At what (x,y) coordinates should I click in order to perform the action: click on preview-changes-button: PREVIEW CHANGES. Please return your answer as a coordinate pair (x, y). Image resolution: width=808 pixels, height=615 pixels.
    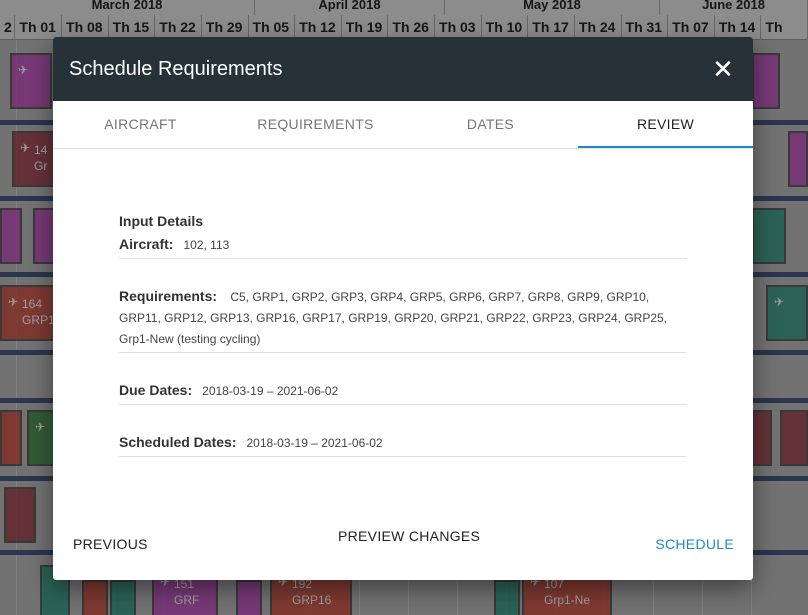
    Looking at the image, I should click on (409, 536).